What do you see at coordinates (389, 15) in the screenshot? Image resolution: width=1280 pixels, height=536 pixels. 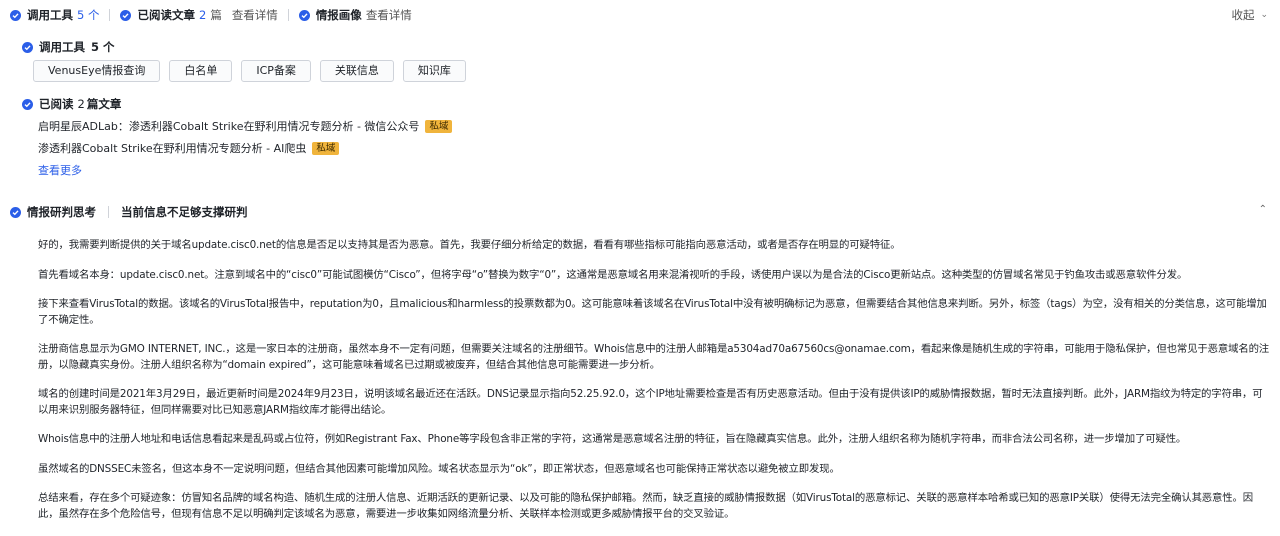 I see `profile-detail-link: 查看详情` at bounding box center [389, 15].